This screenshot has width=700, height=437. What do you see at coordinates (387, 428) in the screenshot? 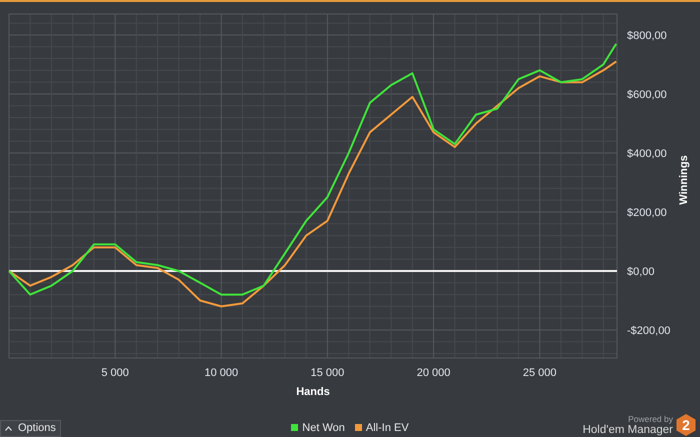
I see `legend-label: All-In EV` at bounding box center [387, 428].